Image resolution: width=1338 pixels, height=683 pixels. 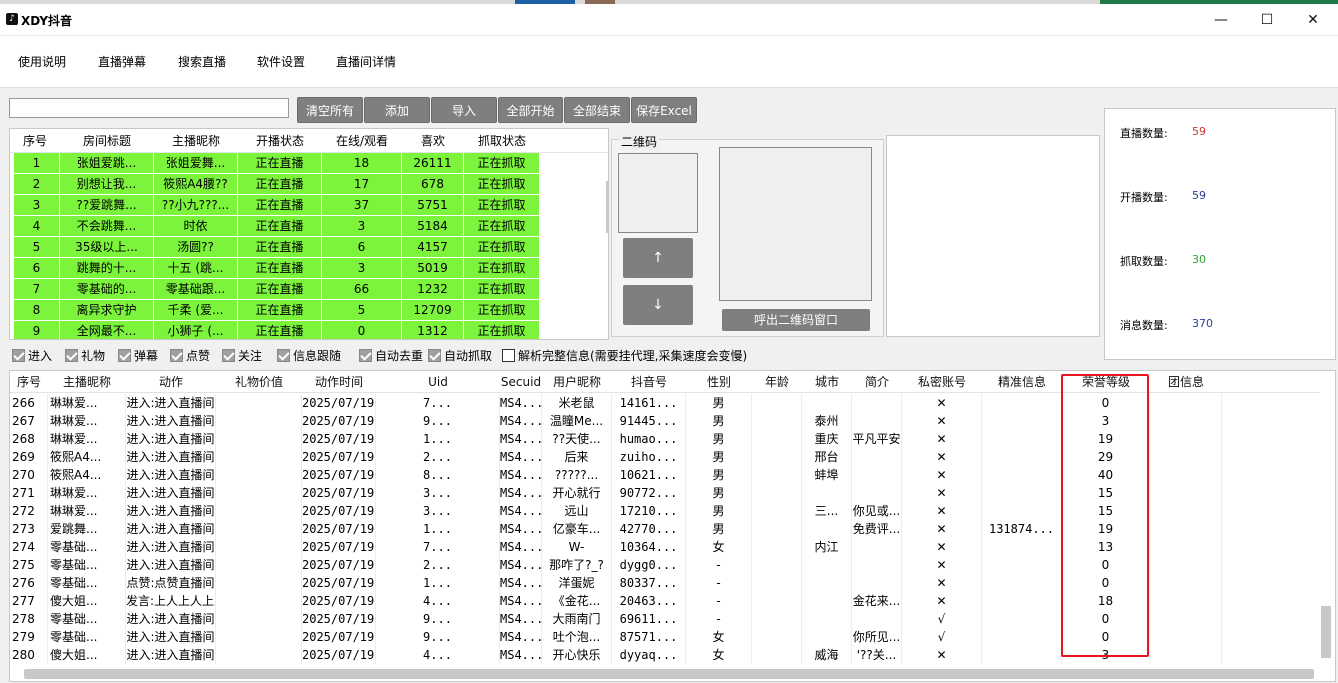 I want to click on room-row: 3 ??爱跳舞... ??小九???... 正在直播 37 5751 正在抓取, so click(x=277, y=205).